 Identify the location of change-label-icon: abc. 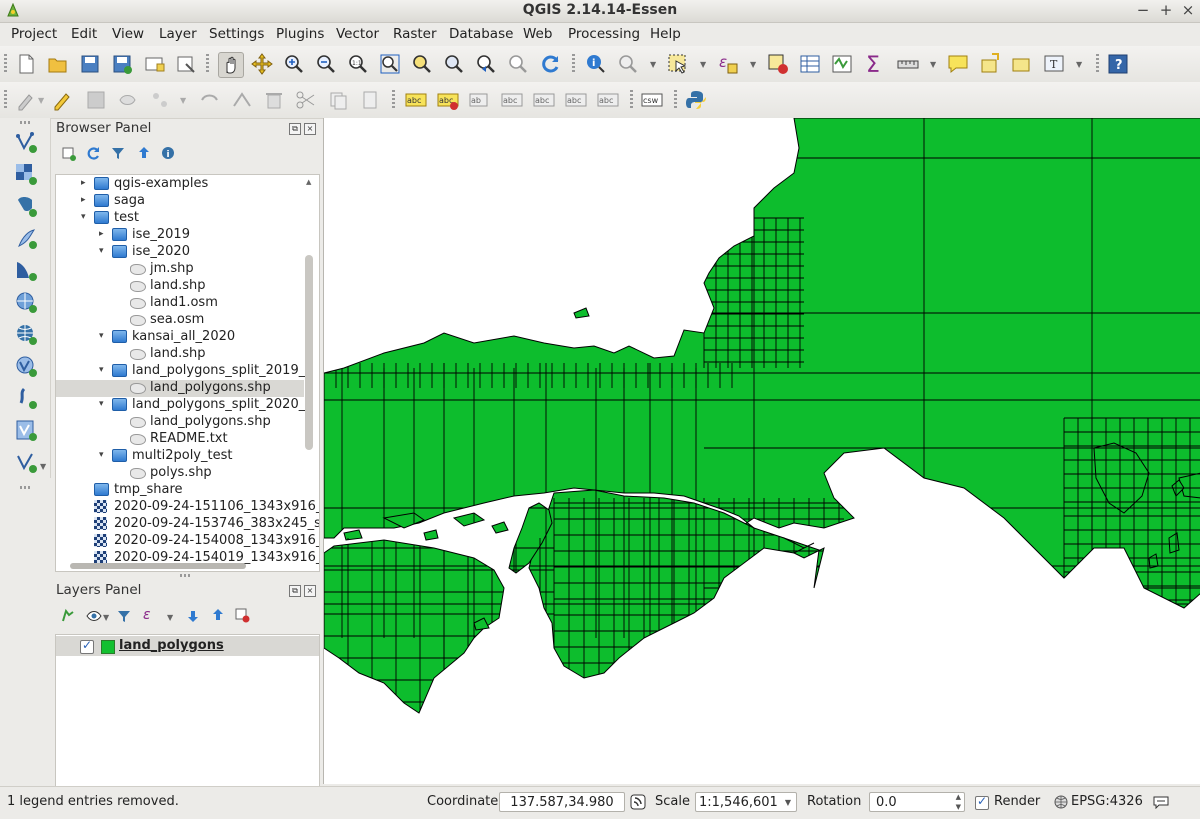
(608, 100).